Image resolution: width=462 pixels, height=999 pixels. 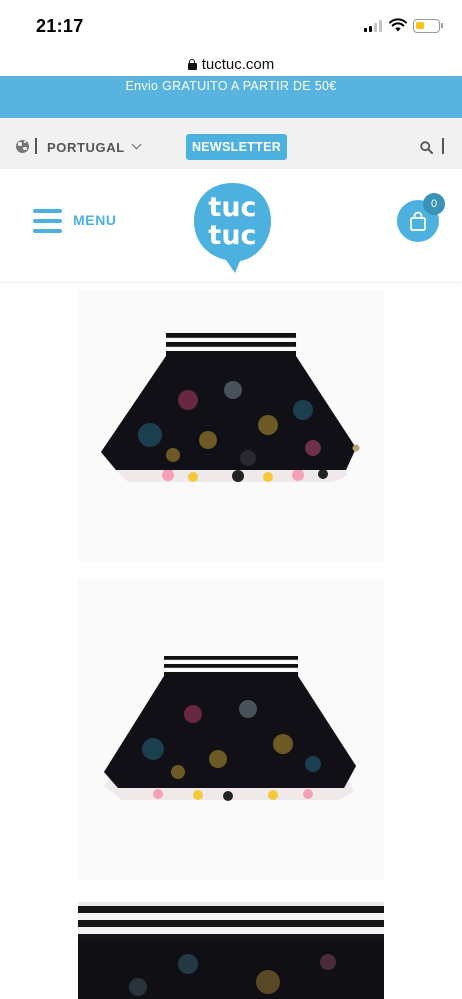 What do you see at coordinates (374, 26) in the screenshot?
I see `cellular-signal-icon` at bounding box center [374, 26].